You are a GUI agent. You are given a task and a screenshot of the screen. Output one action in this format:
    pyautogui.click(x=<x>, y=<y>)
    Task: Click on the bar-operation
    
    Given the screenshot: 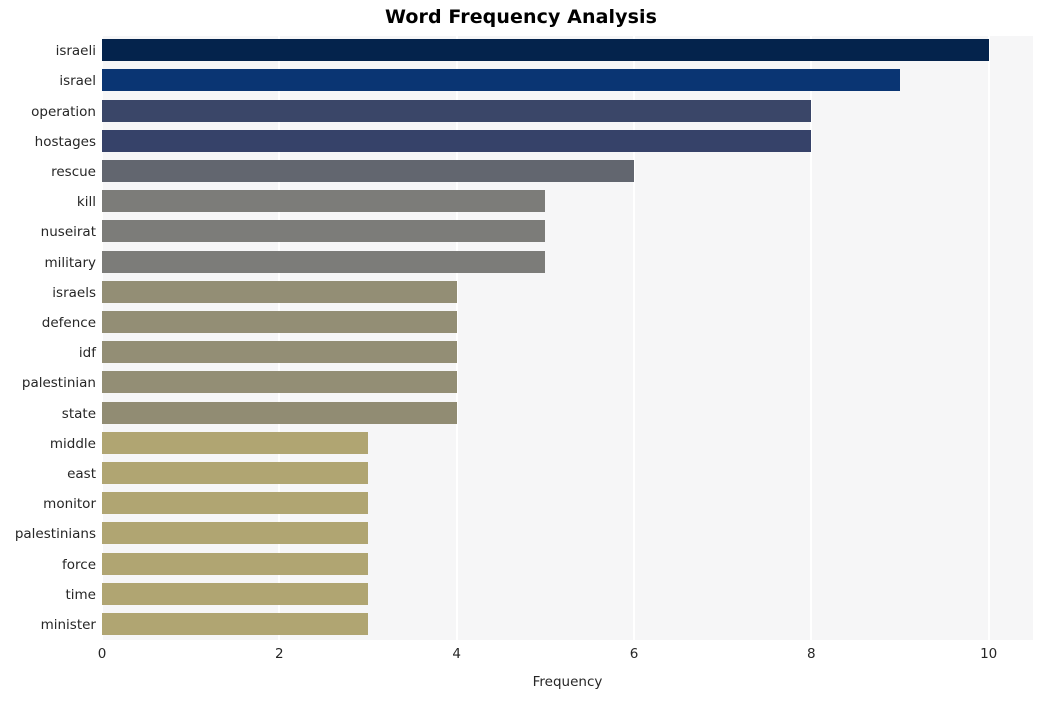 What is the action you would take?
    pyautogui.click(x=457, y=110)
    